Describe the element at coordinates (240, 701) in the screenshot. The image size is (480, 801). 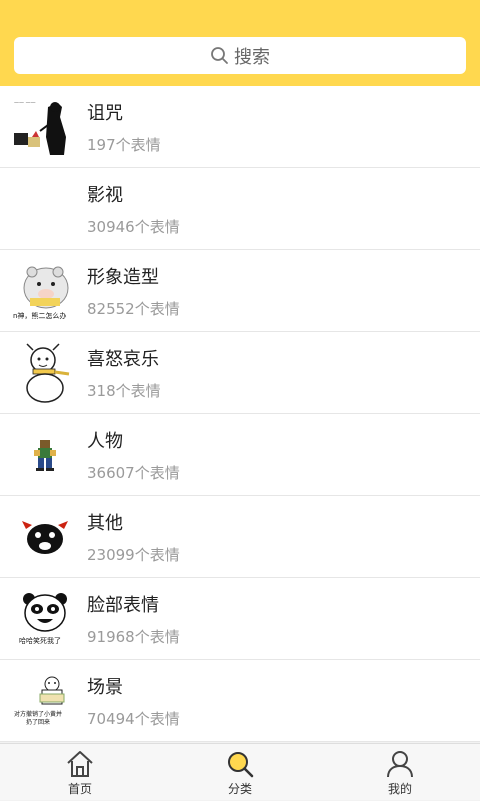
I see `category-row-scene: 对方撤销了小黄并 扔了回来 场景 70494个表情` at that location.